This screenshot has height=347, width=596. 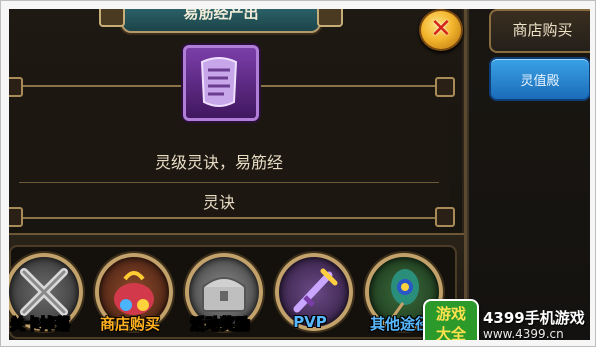 I want to click on tab-shop-purchase-label: 商店购买, so click(x=542, y=30).